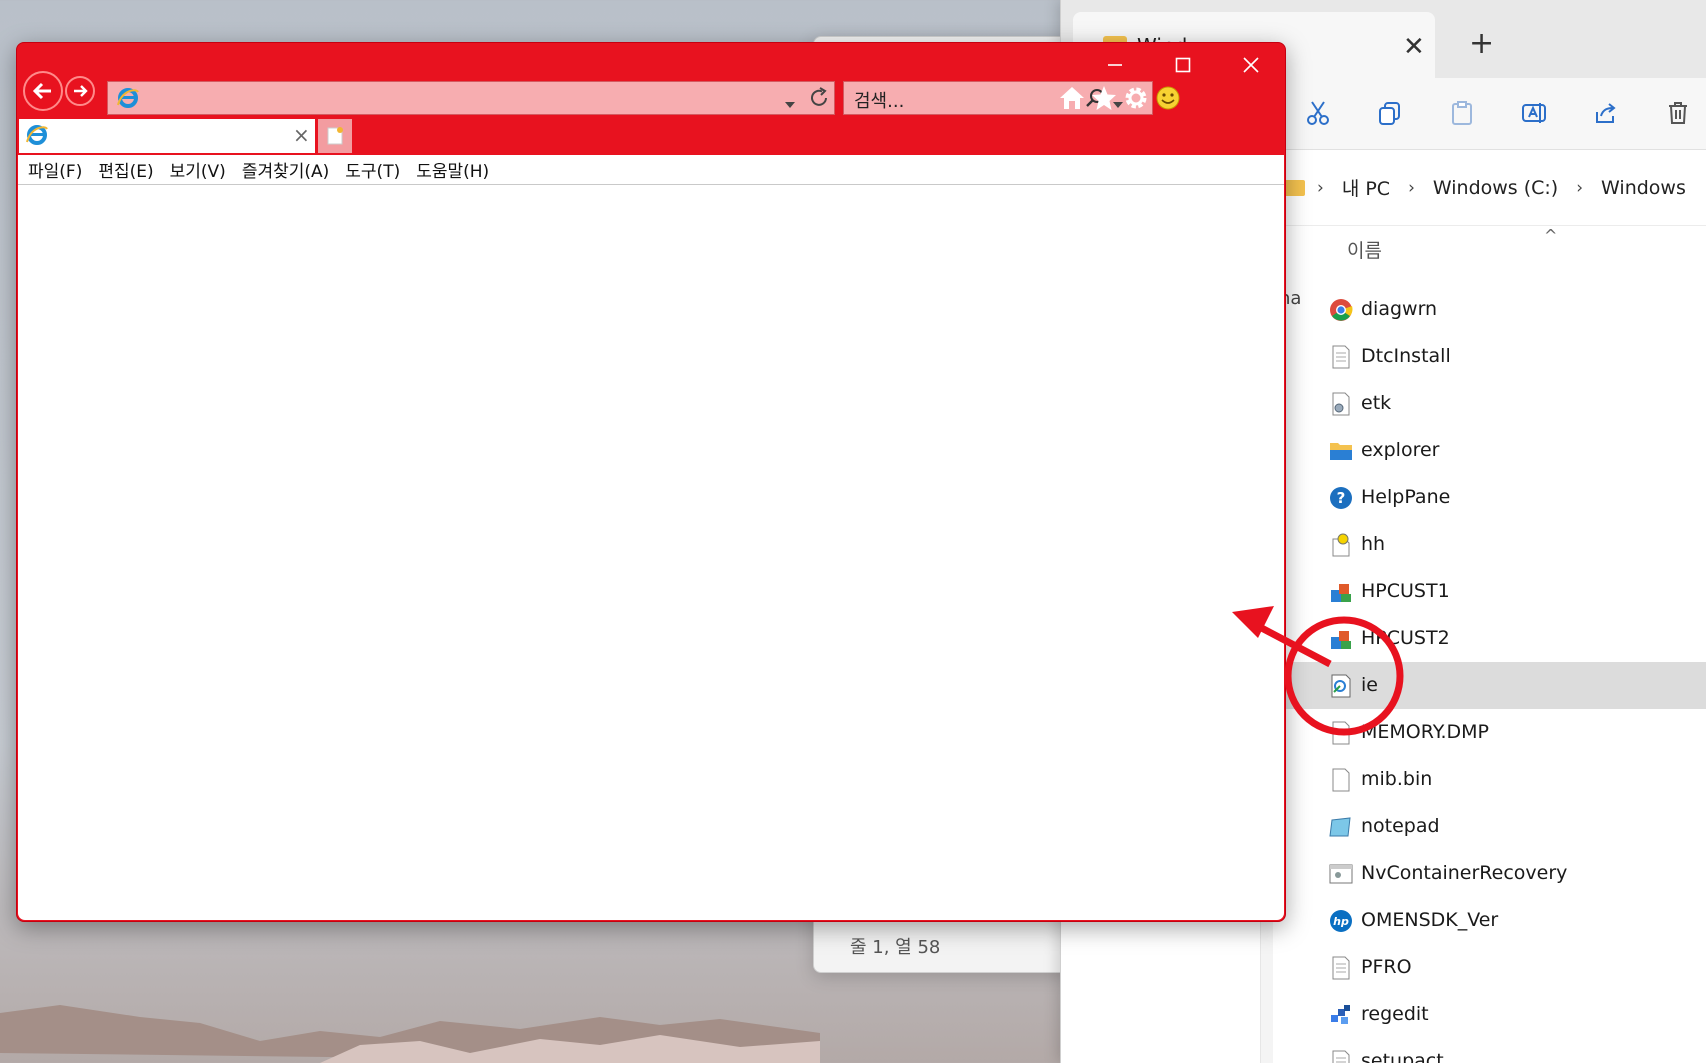  What do you see at coordinates (1395, 1014) in the screenshot?
I see `file-name: regedit` at bounding box center [1395, 1014].